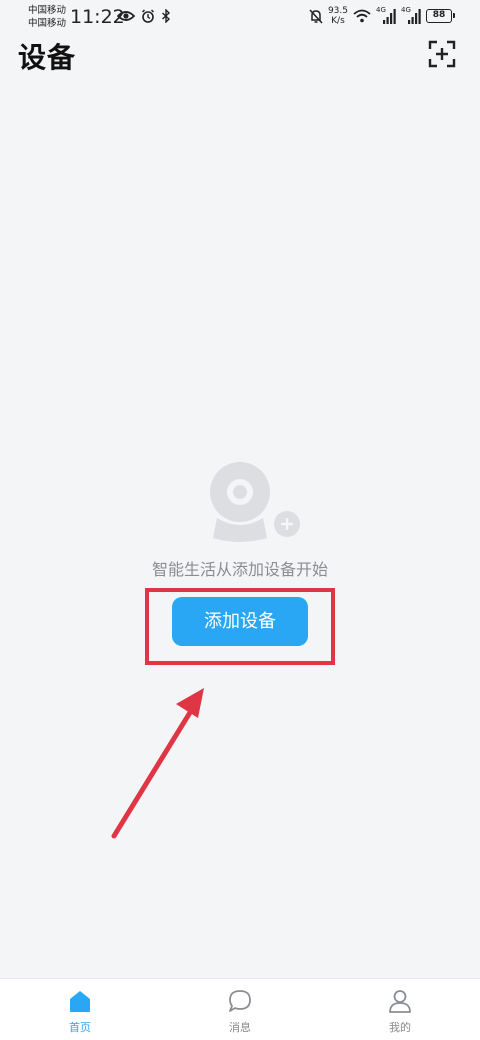  I want to click on tab-messages: 消息, so click(240, 1009).